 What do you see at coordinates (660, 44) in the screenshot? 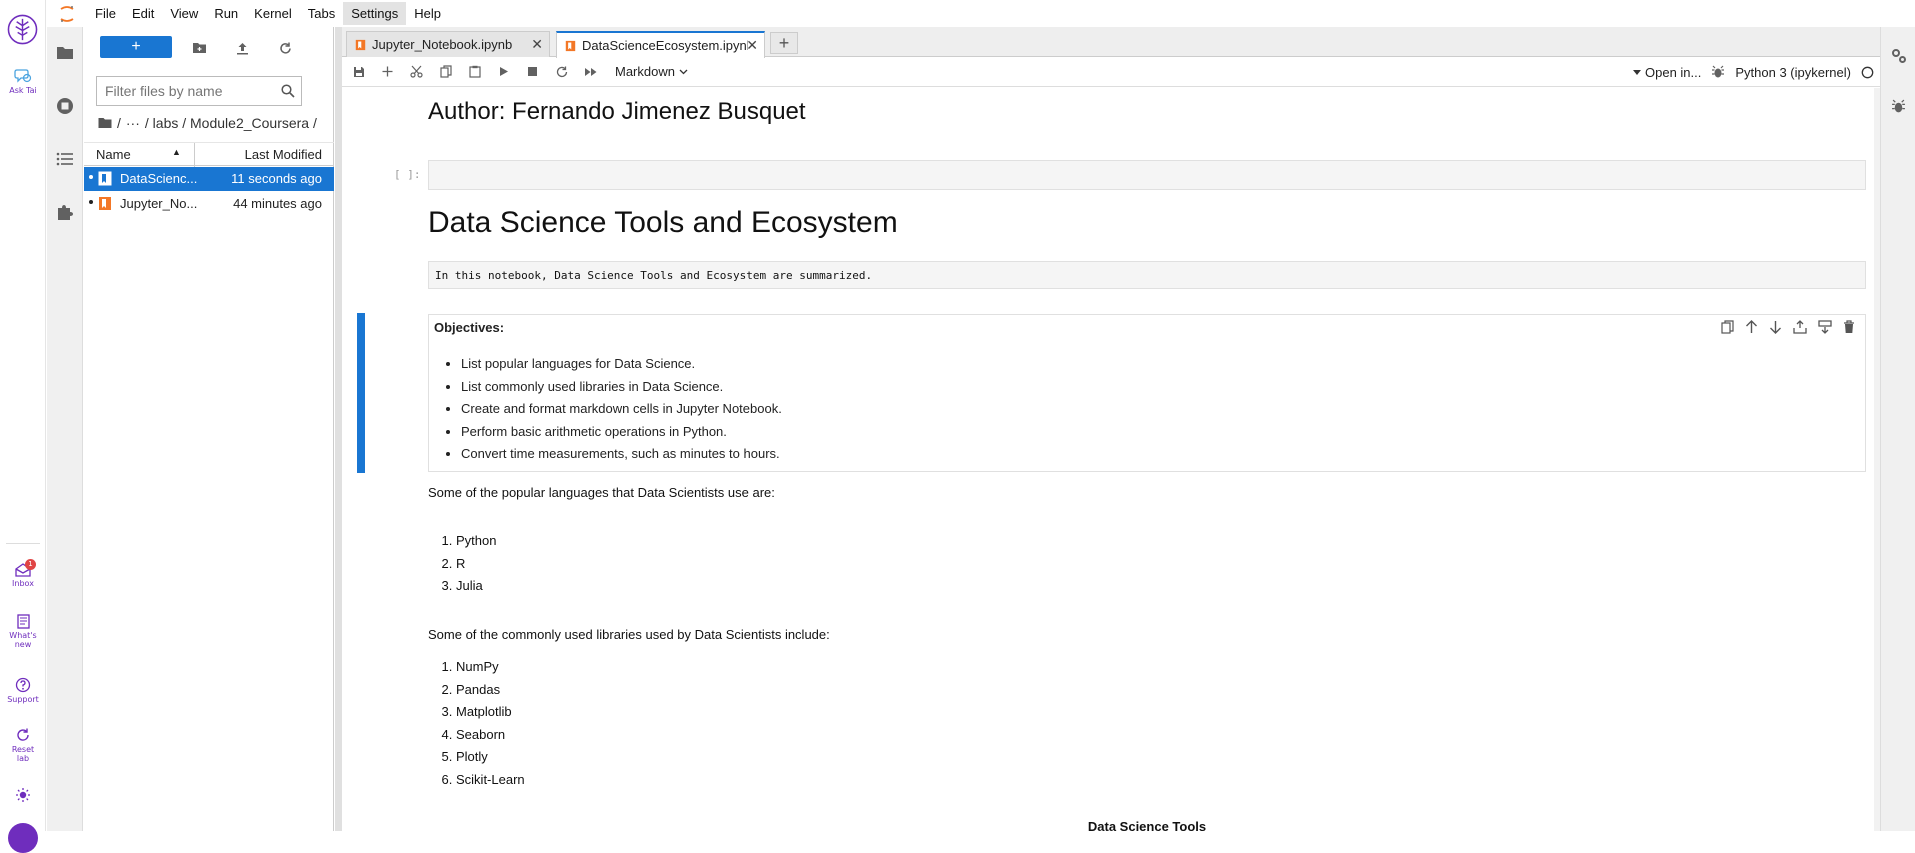
I see `tab-datascience-ecosystem: DataScienceEcosystem.ipynb ✕` at bounding box center [660, 44].